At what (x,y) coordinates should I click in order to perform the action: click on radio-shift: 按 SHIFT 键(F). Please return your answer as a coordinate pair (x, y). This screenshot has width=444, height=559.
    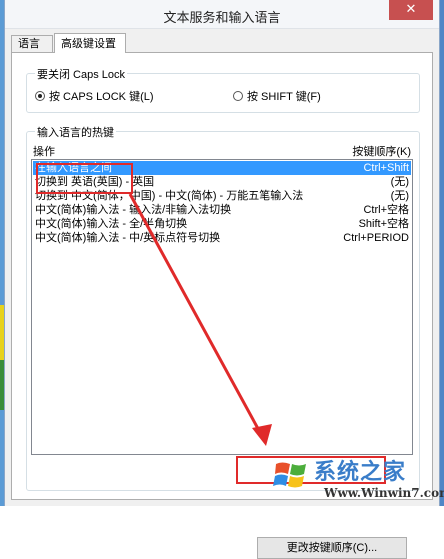
    Looking at the image, I should click on (277, 96).